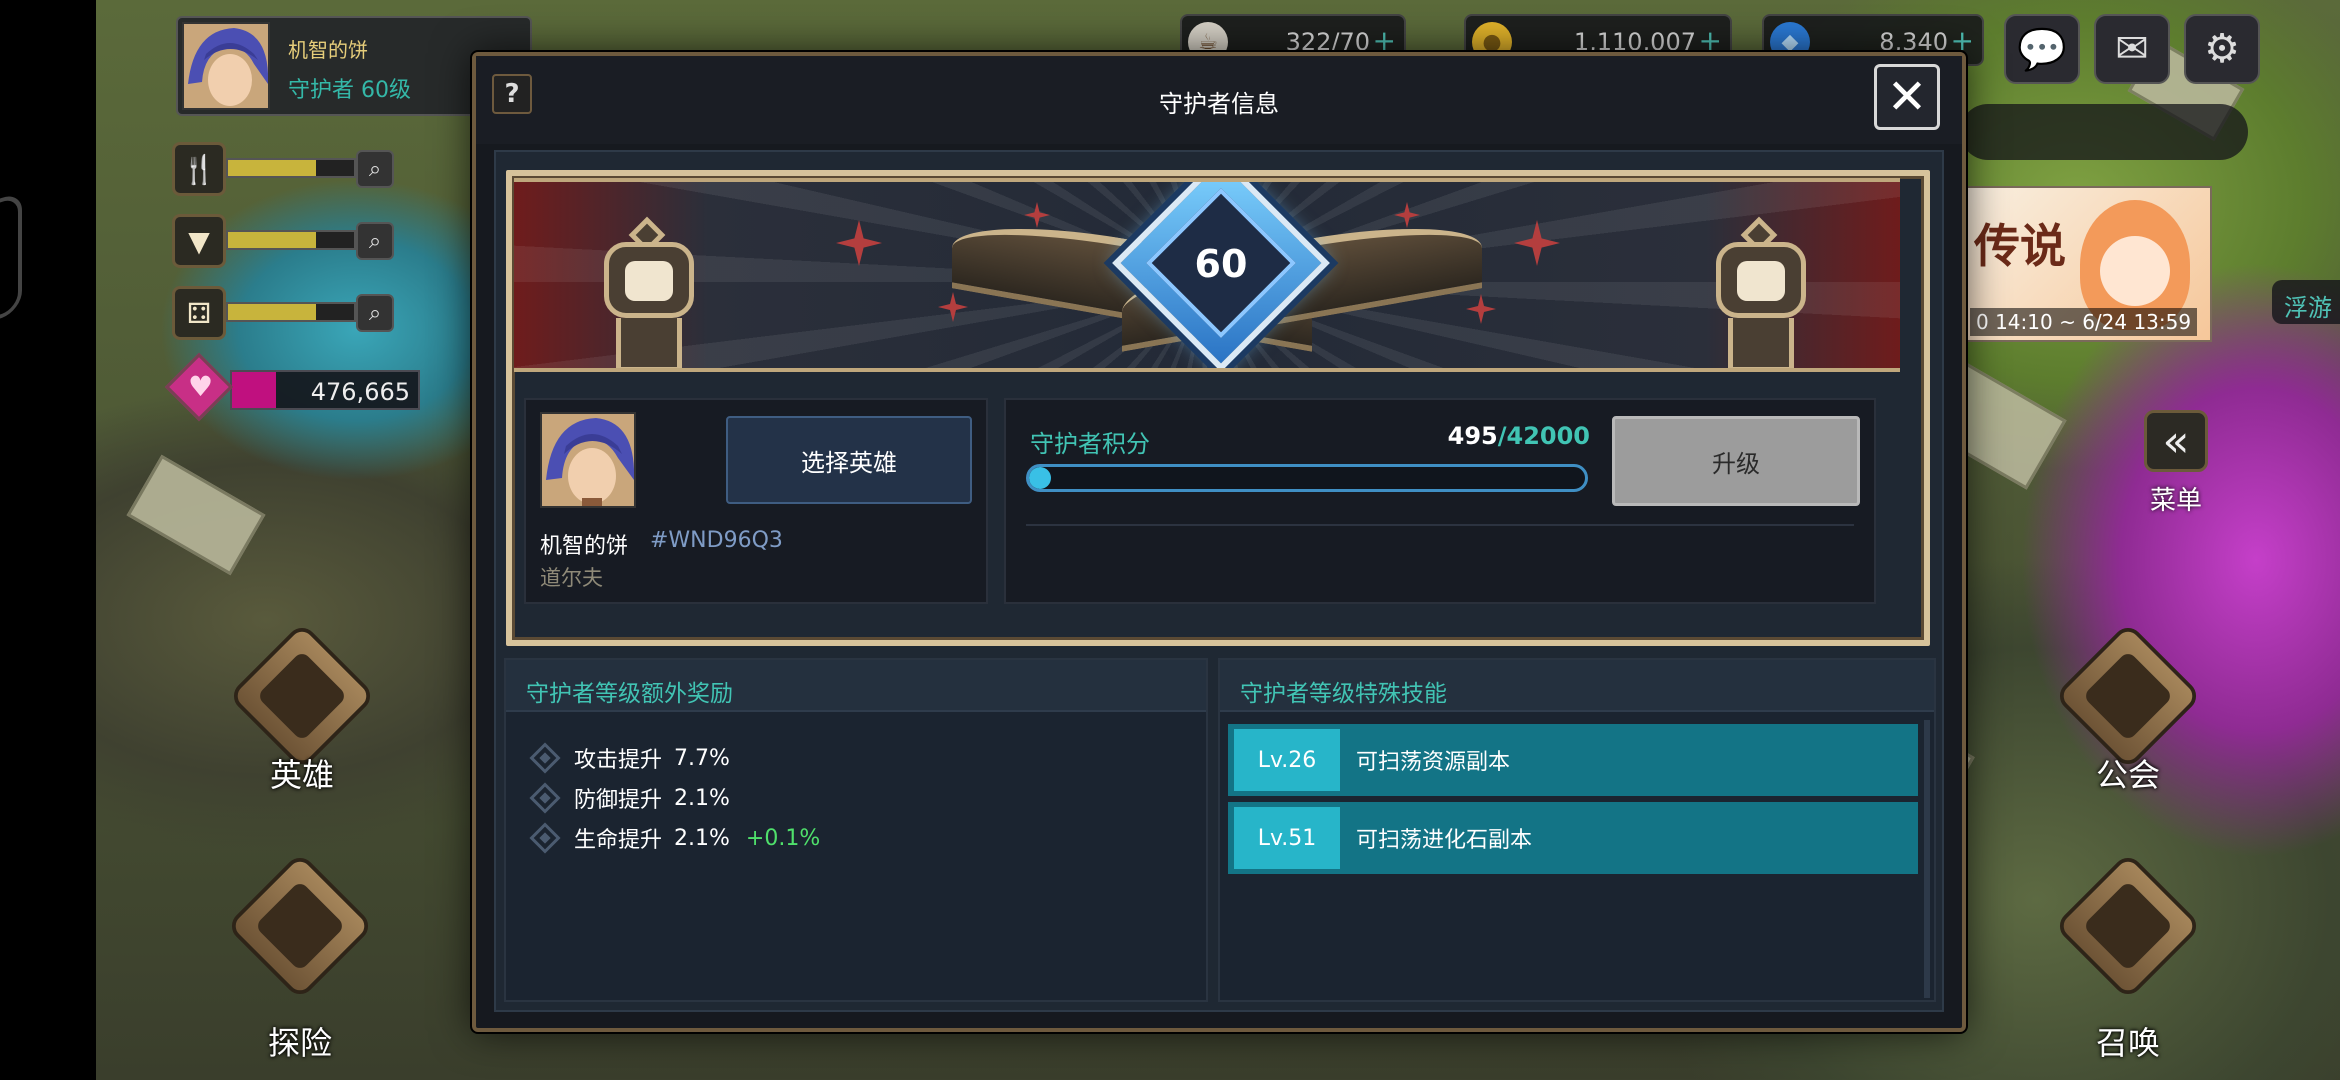 The height and width of the screenshot is (1080, 2340). I want to click on bonus-label: 防御提升, so click(618, 800).